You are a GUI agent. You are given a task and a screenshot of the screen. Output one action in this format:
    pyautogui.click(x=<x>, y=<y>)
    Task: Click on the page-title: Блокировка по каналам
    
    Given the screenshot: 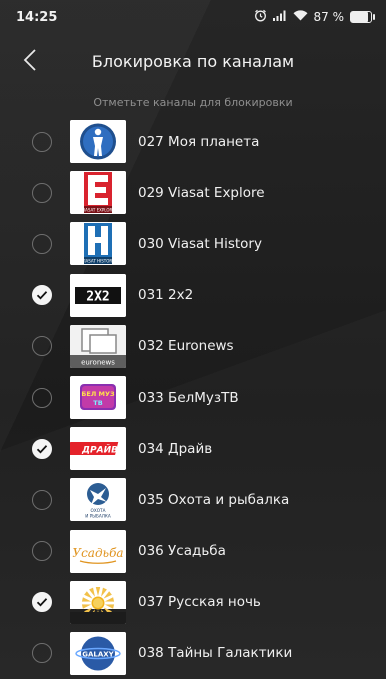 What is the action you would take?
    pyautogui.click(x=193, y=61)
    